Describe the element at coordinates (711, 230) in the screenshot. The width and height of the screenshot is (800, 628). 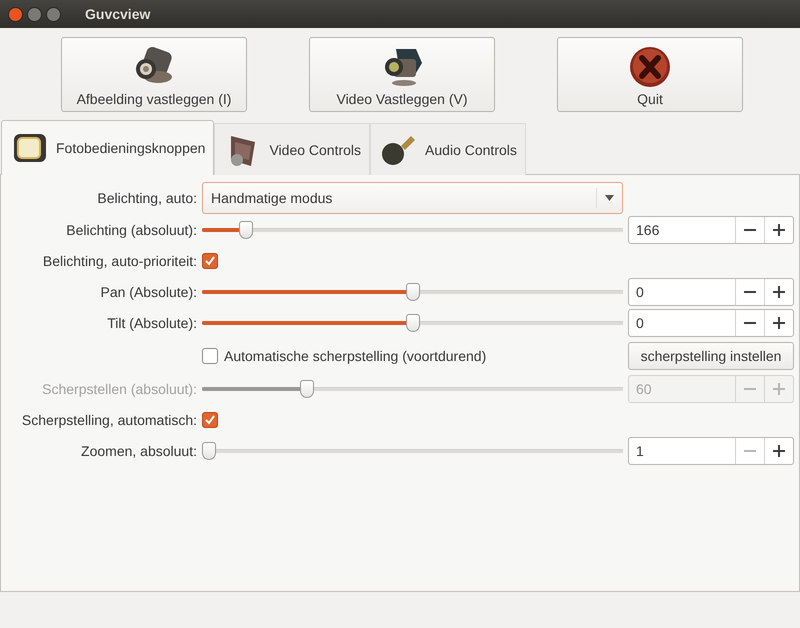
I see `spin-field: 166` at that location.